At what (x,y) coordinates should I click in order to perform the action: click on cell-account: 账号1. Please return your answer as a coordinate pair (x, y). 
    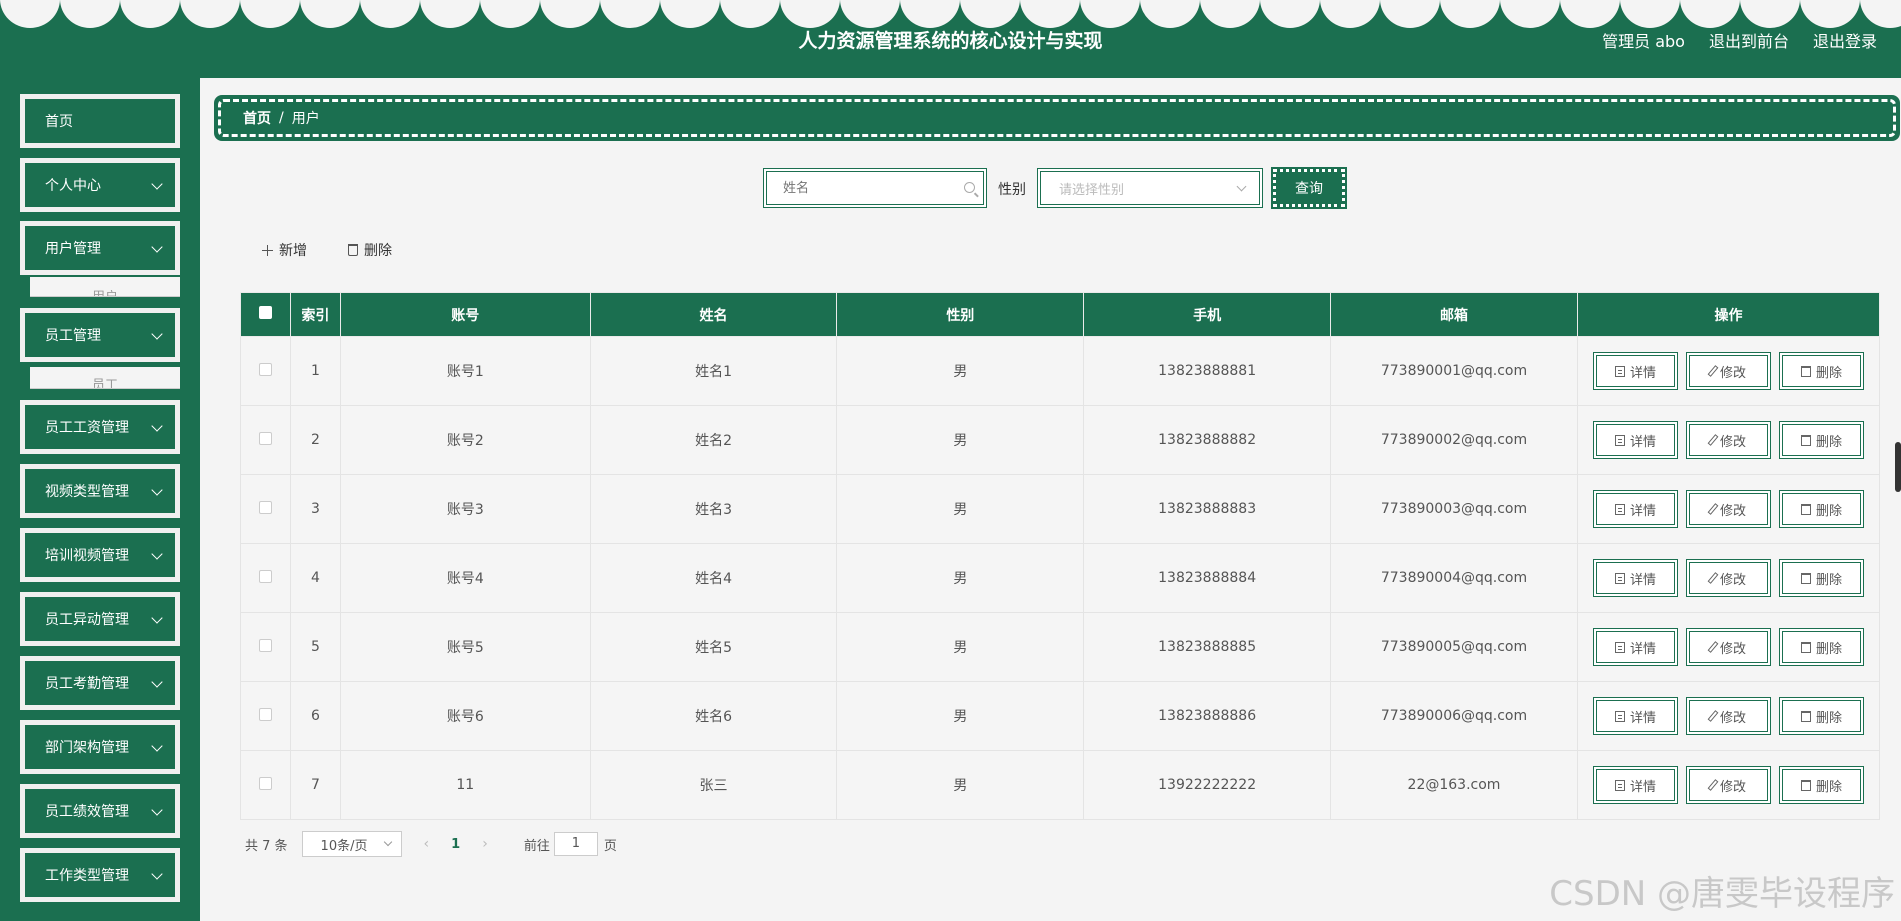
    Looking at the image, I should click on (465, 371).